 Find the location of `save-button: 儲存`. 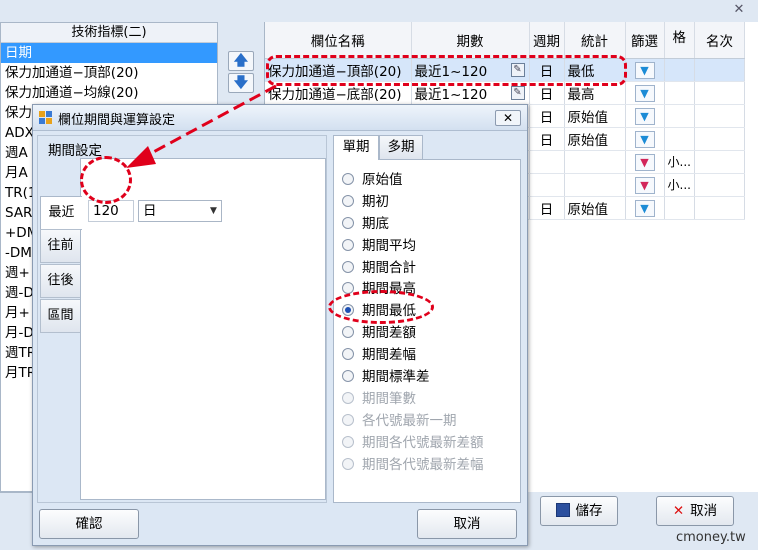

save-button: 儲存 is located at coordinates (579, 511).